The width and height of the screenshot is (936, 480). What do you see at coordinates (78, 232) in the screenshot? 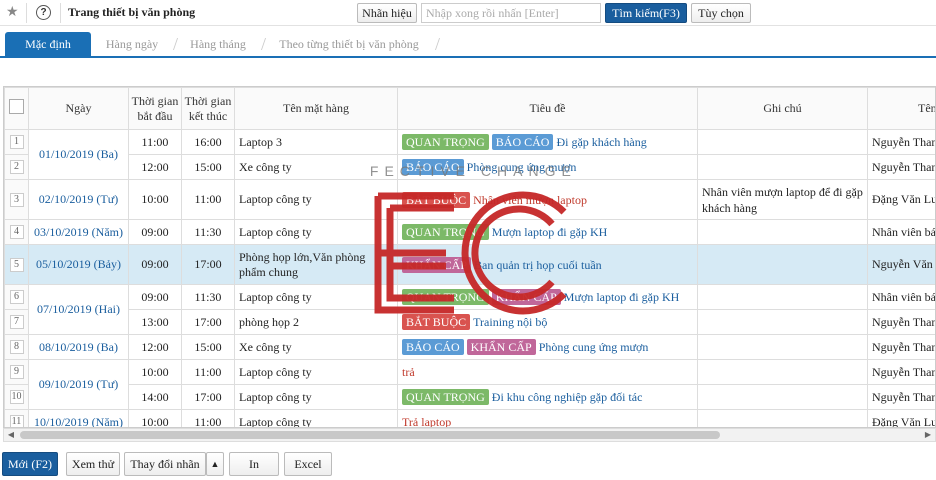
I see `date-cell: 03/10/2019 (Năm)` at bounding box center [78, 232].